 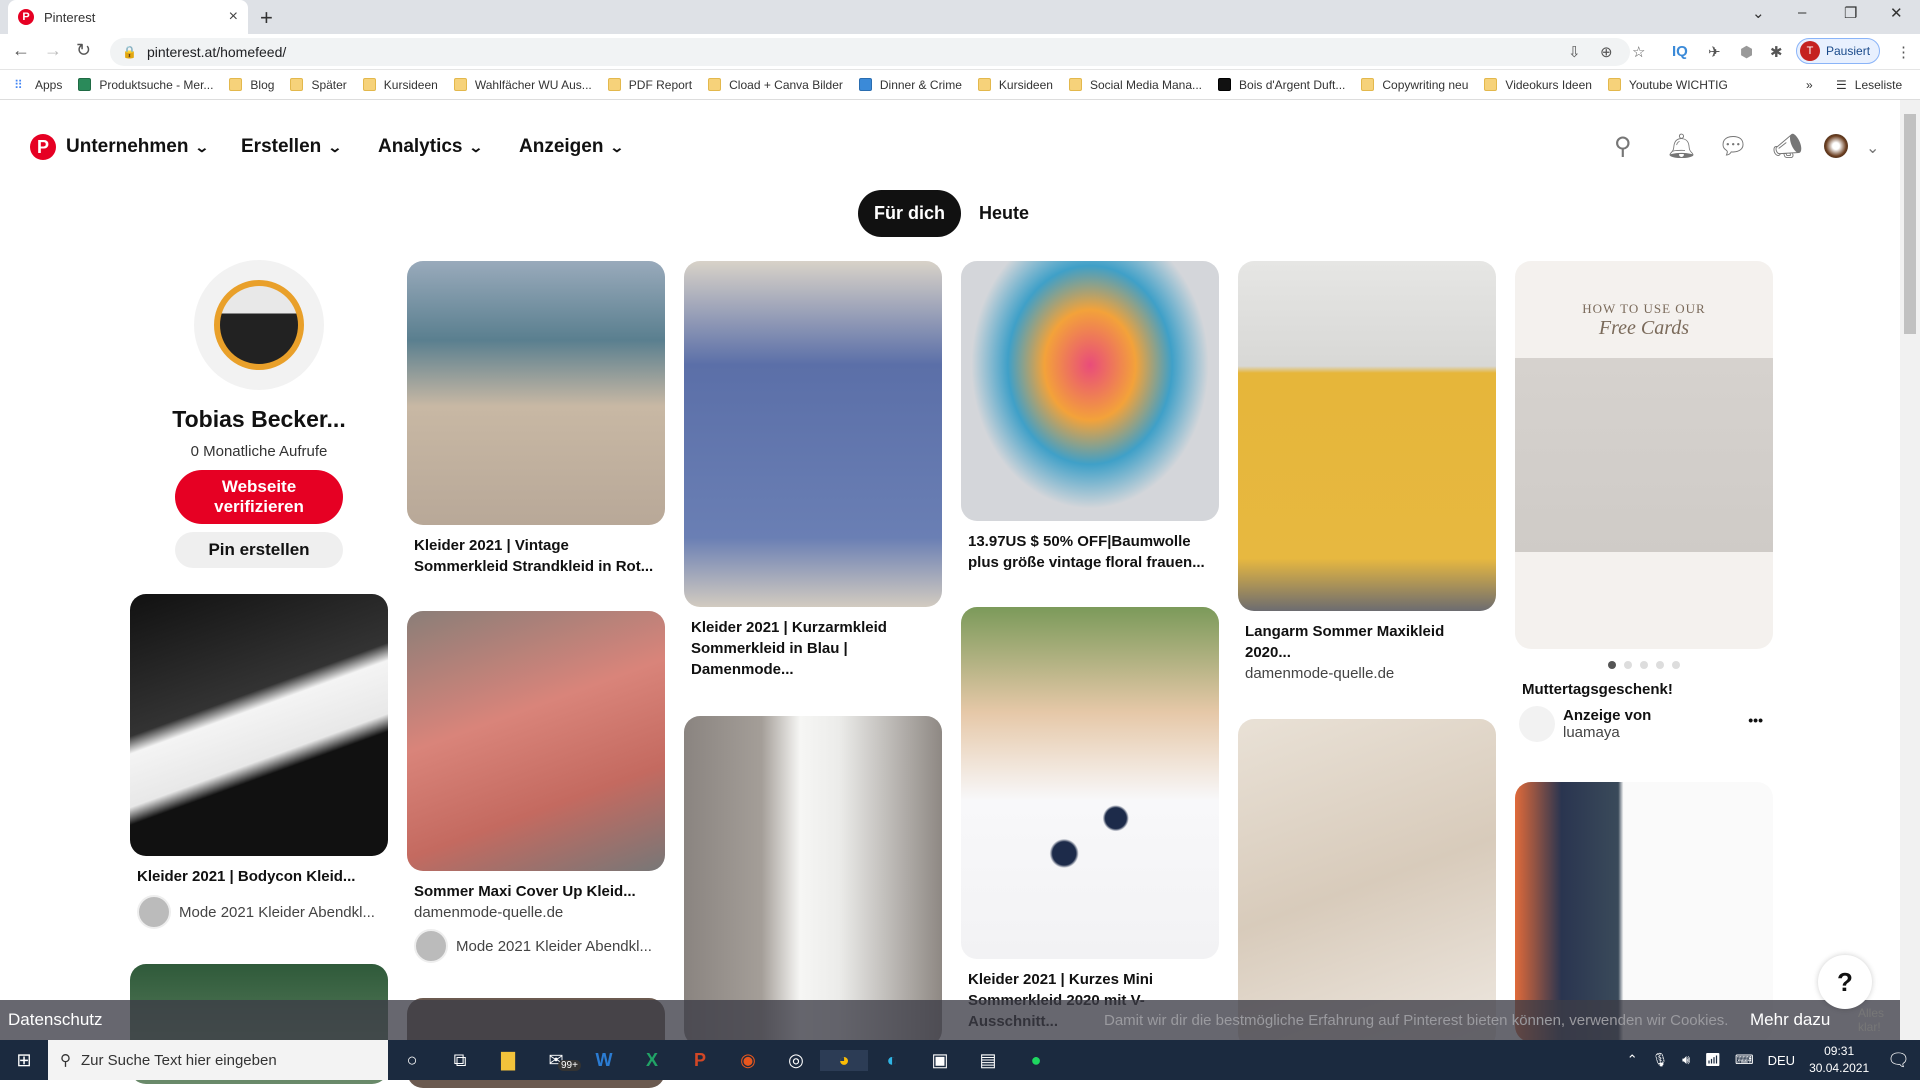 What do you see at coordinates (536, 912) in the screenshot?
I see `pin-source: damenmode-quelle.de` at bounding box center [536, 912].